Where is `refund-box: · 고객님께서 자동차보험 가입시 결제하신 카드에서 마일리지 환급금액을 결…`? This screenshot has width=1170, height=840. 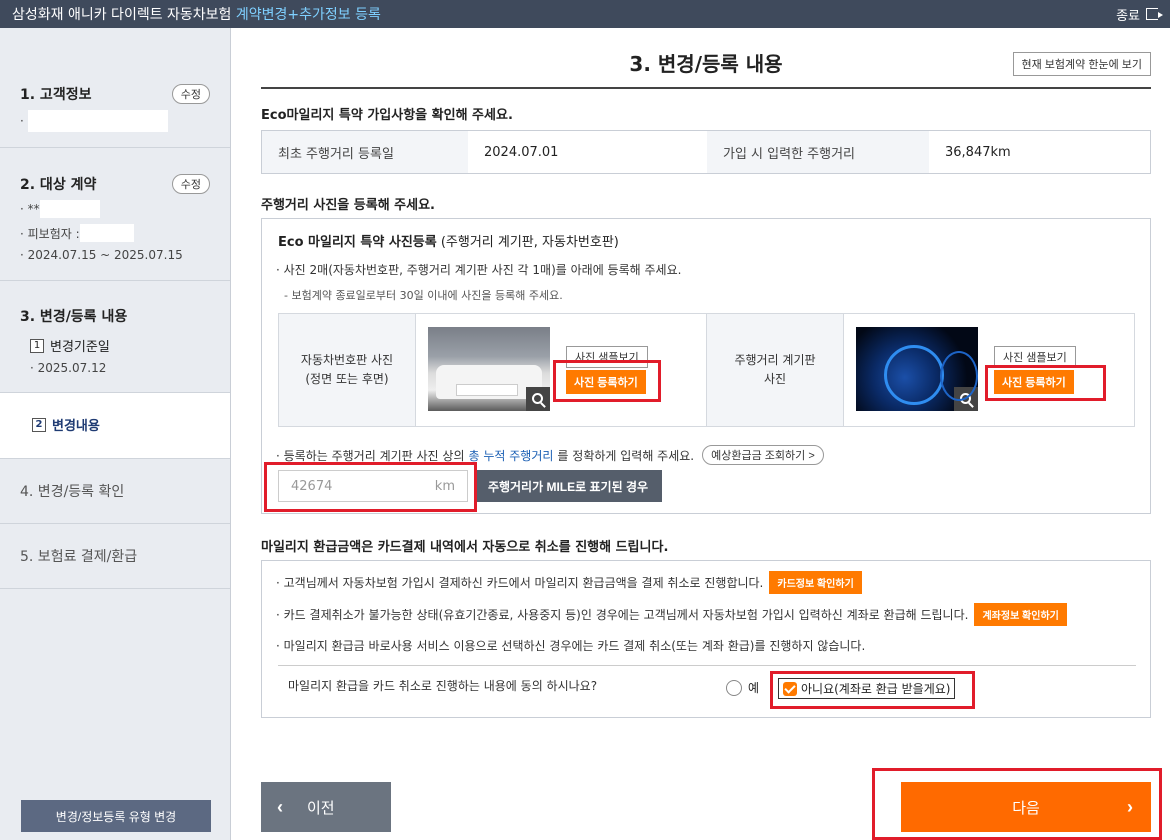 refund-box: · 고객님께서 자동차보험 가입시 결제하신 카드에서 마일리지 환급금액을 결… is located at coordinates (706, 639).